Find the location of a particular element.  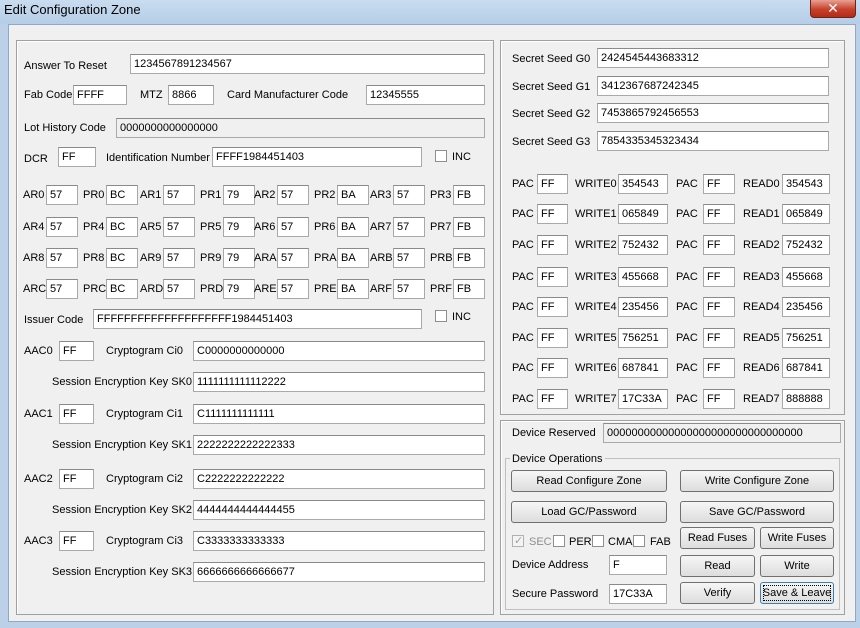

cryptogram-field: C1111111111111 is located at coordinates (339, 414).